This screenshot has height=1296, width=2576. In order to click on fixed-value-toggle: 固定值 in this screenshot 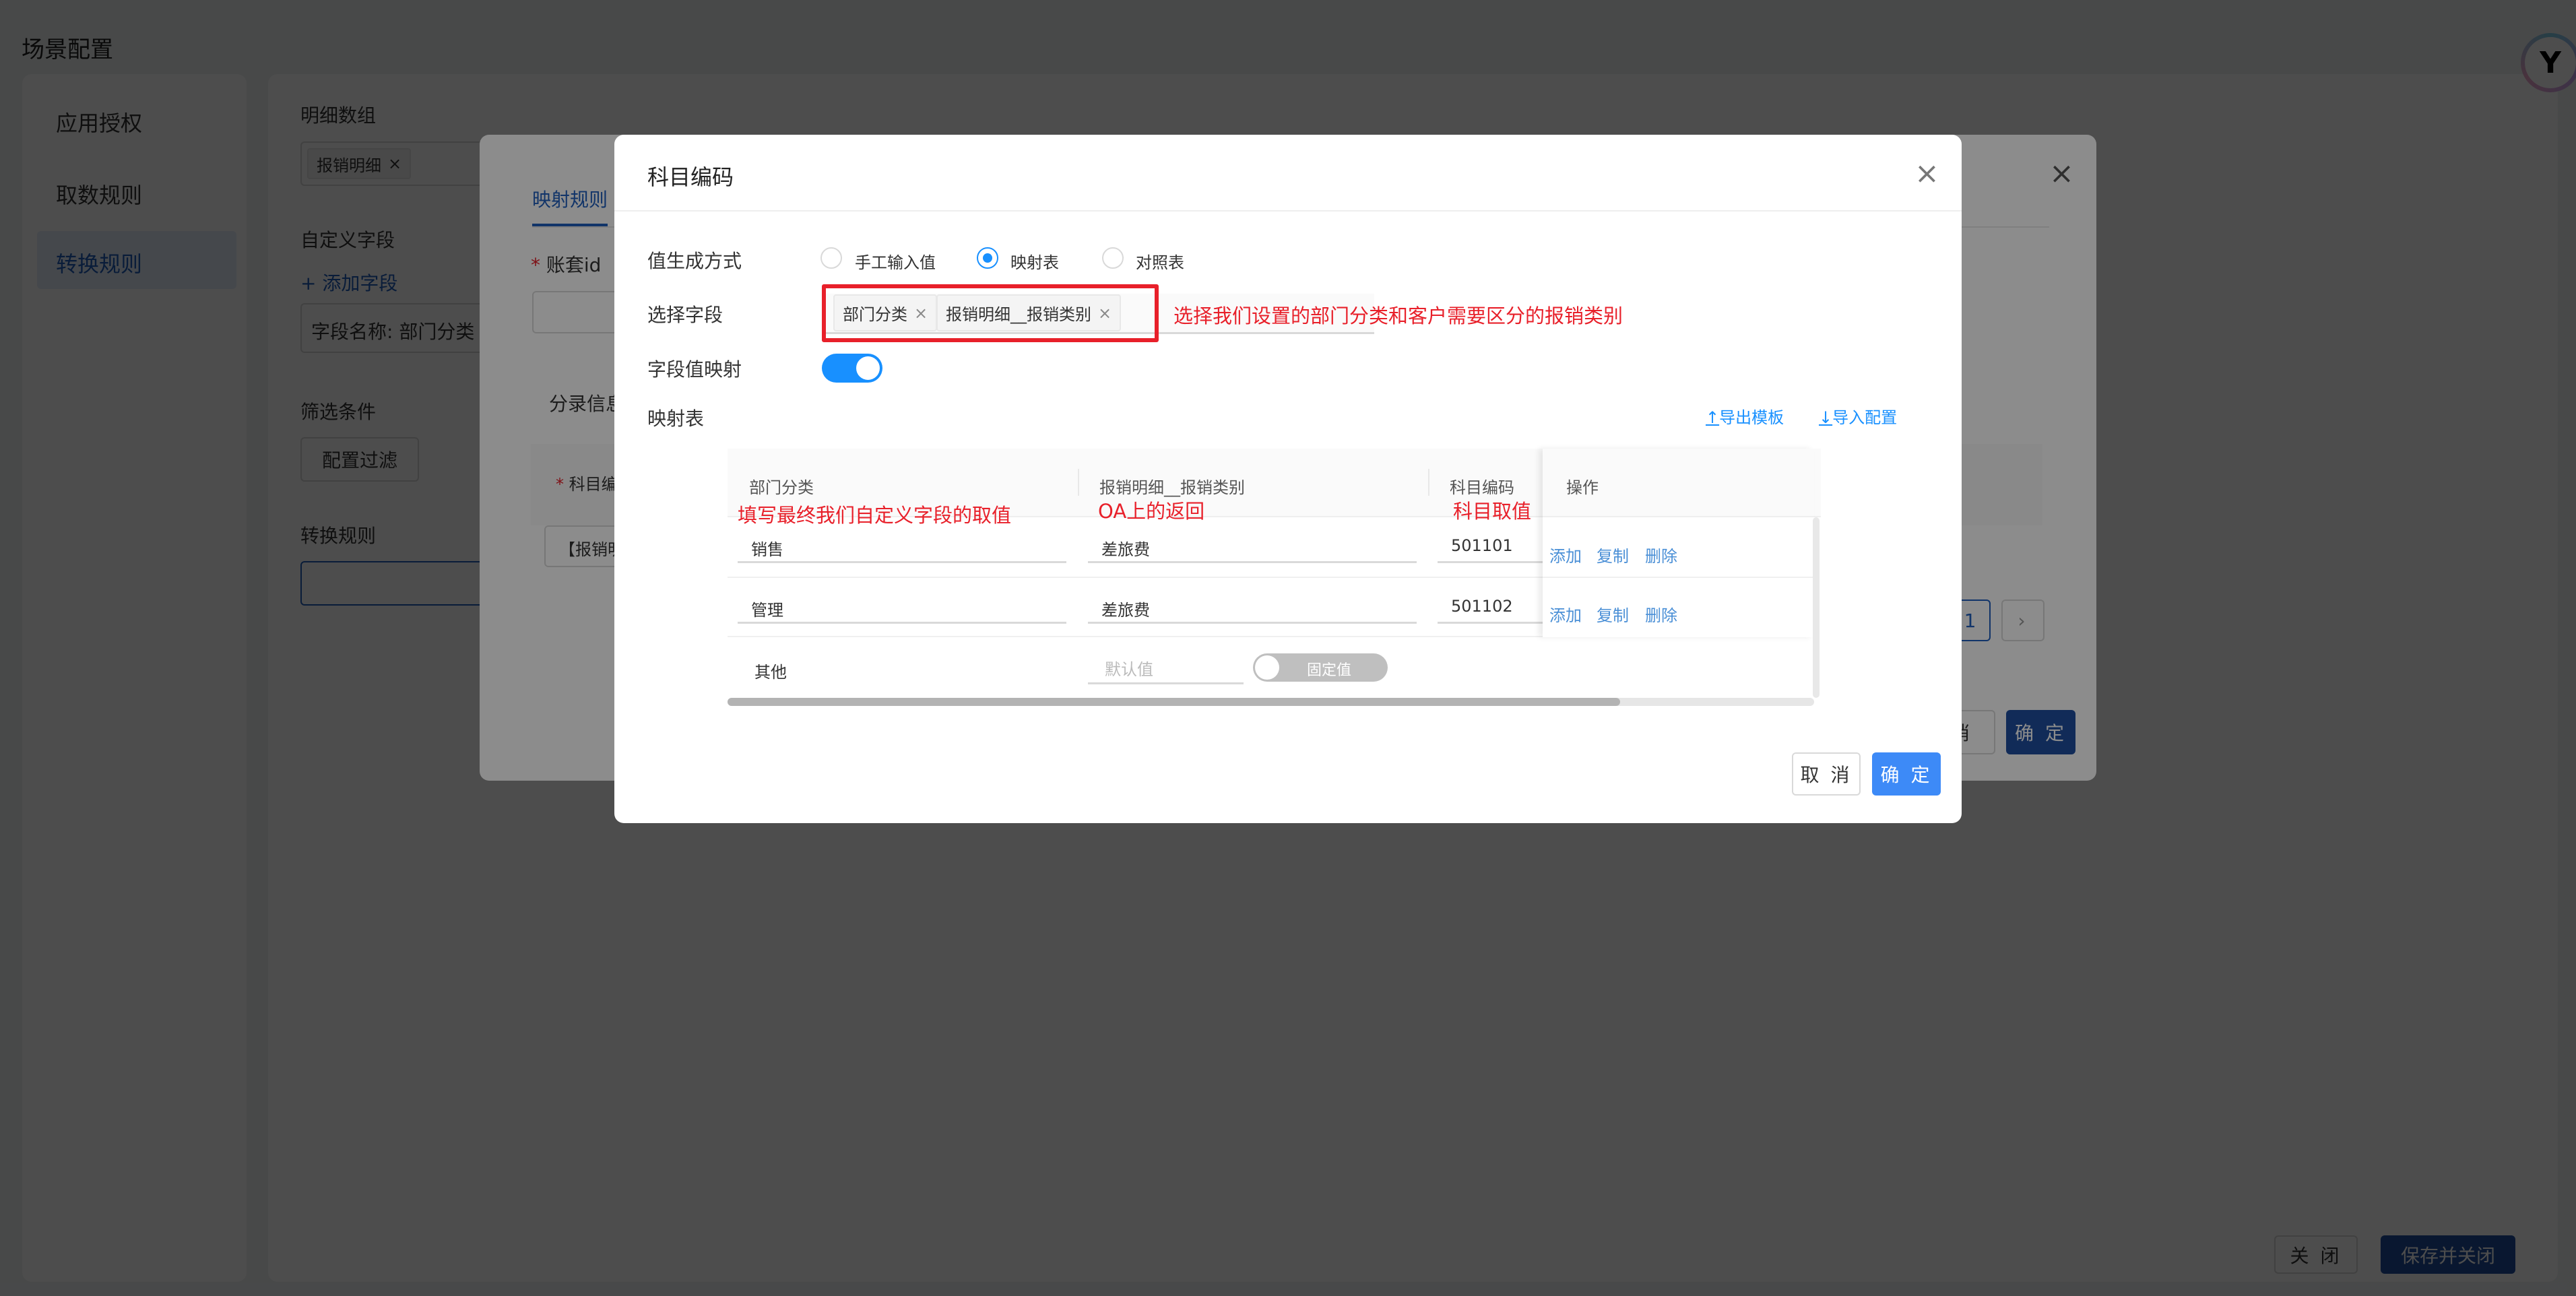, I will do `click(1321, 667)`.